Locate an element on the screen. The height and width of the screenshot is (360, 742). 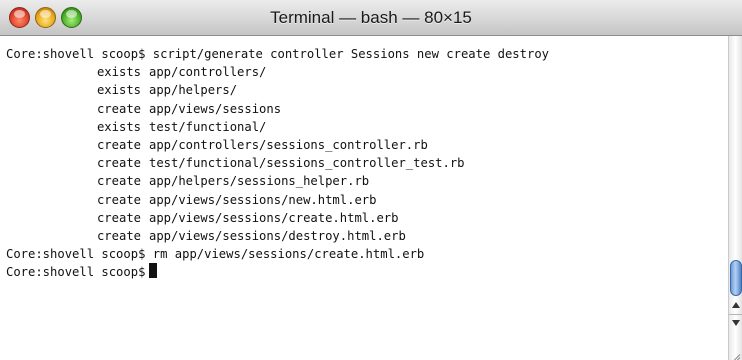
command-line-3: Core:shovell scoop$ is located at coordinates (367, 272).